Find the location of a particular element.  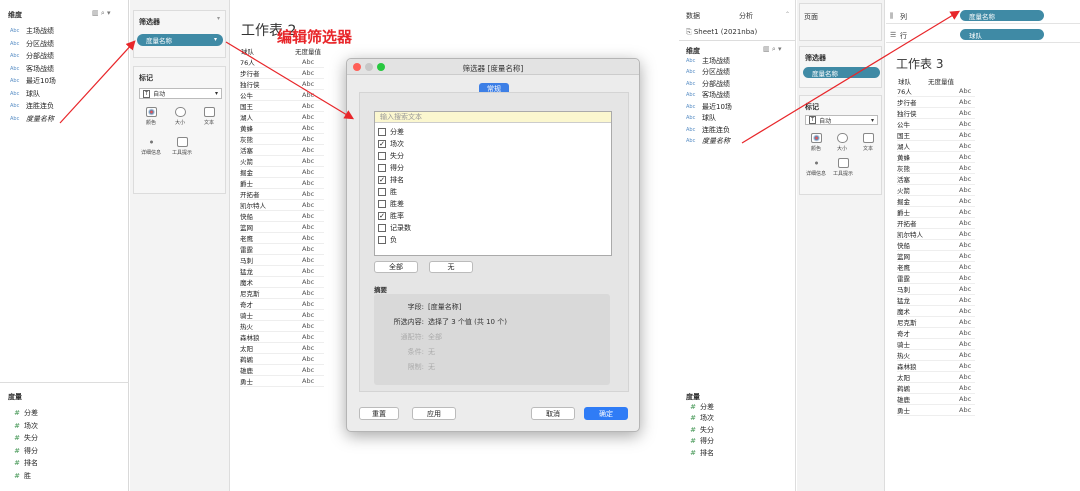

arrow-dimension-to-filter is located at coordinates (97, 82).